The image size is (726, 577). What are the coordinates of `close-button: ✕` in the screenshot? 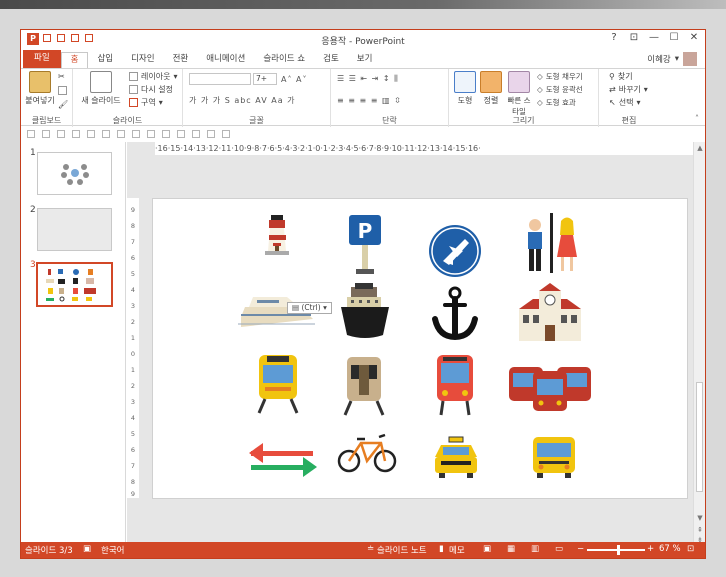 It's located at (694, 37).